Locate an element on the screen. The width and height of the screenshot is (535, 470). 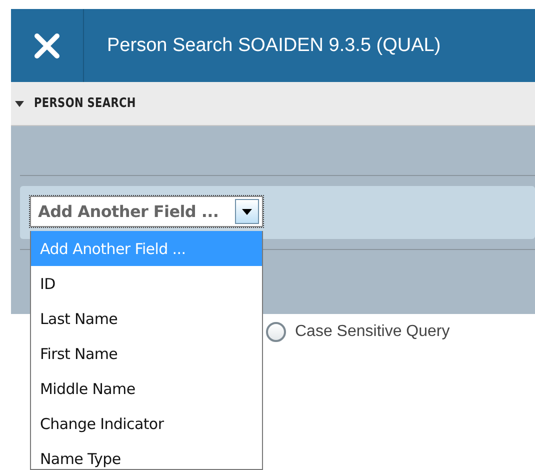
radio-button is located at coordinates (276, 332).